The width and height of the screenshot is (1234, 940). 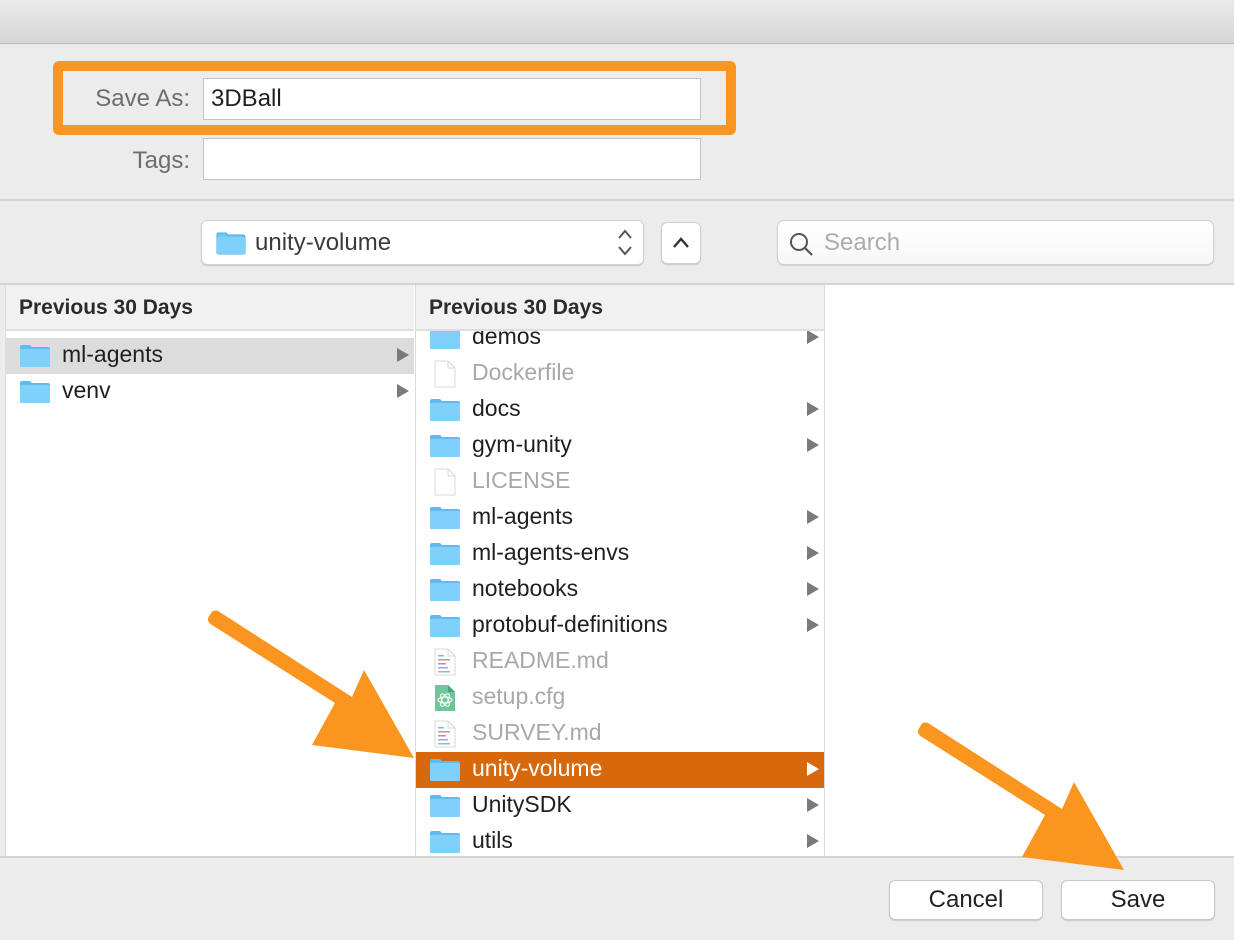 I want to click on column-1-list: ml-agents venv, so click(x=210, y=374).